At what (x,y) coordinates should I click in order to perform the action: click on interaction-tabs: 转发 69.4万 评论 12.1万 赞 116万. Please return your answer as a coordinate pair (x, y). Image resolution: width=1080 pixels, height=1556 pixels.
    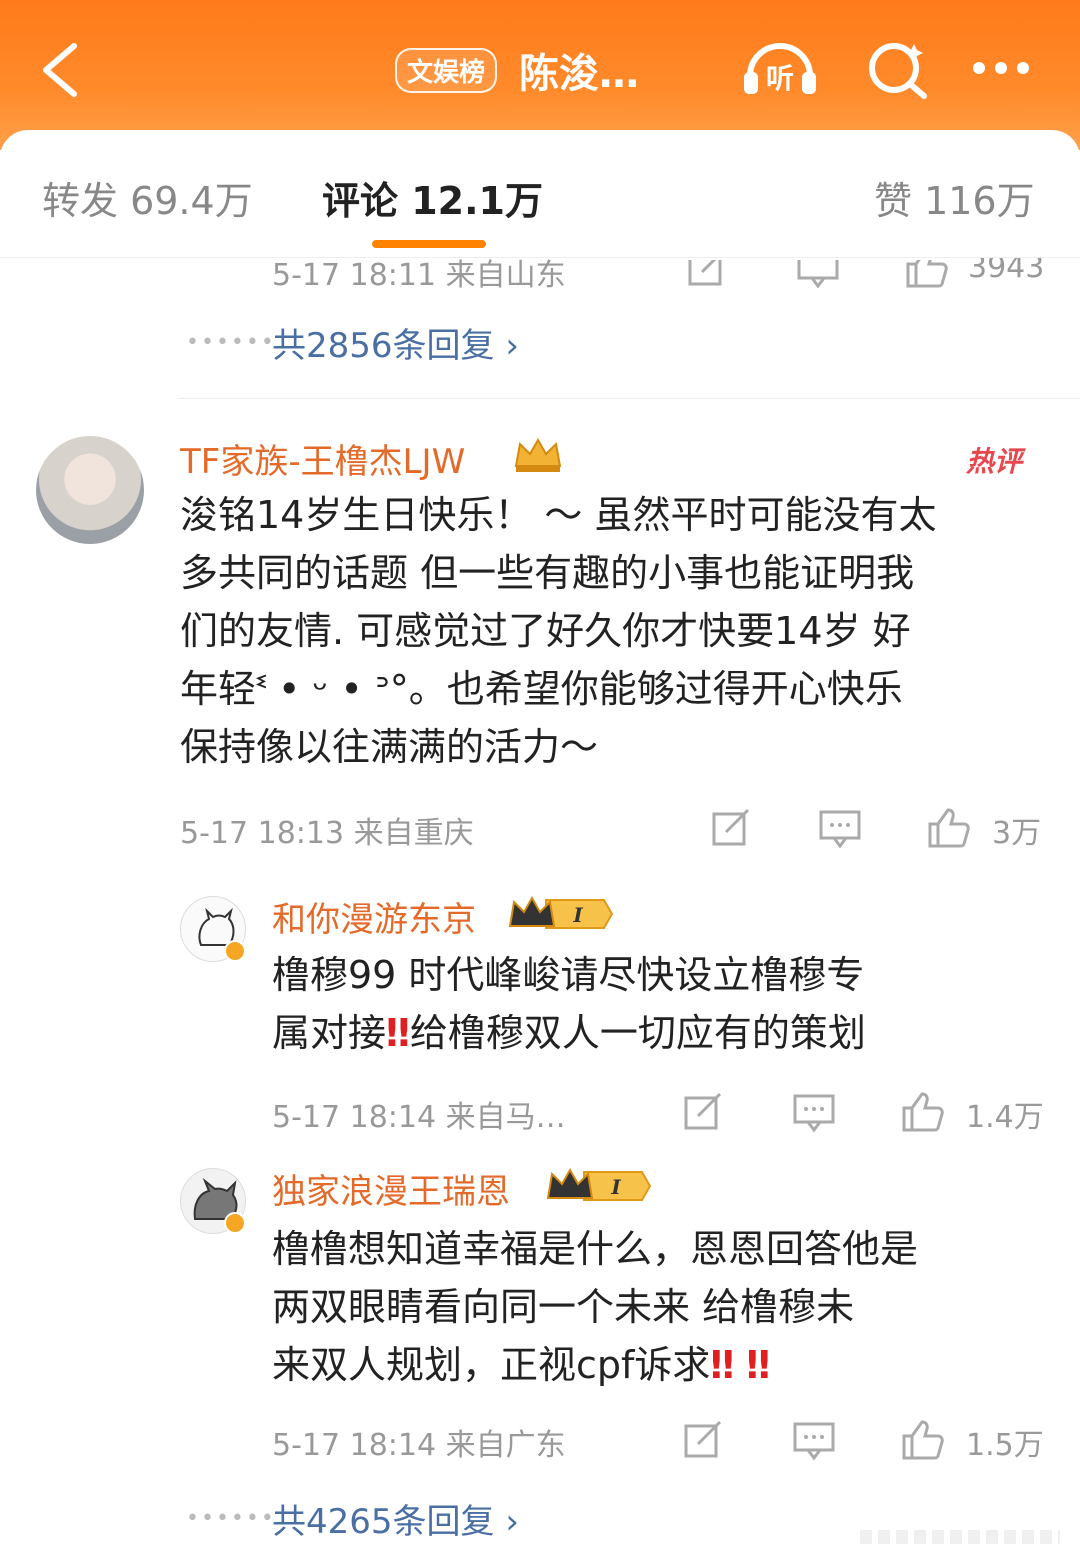
    Looking at the image, I should click on (540, 194).